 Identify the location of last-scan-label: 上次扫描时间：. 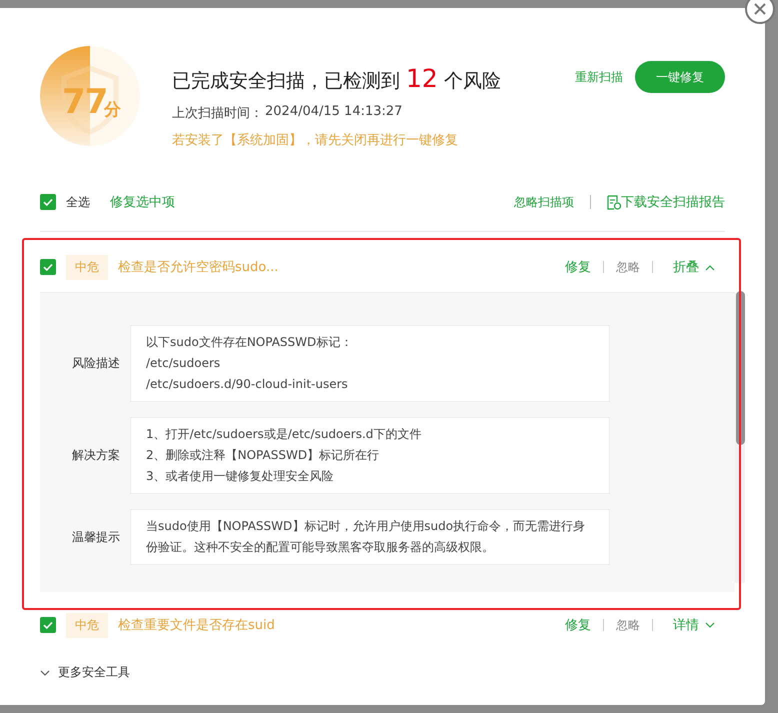
(217, 113).